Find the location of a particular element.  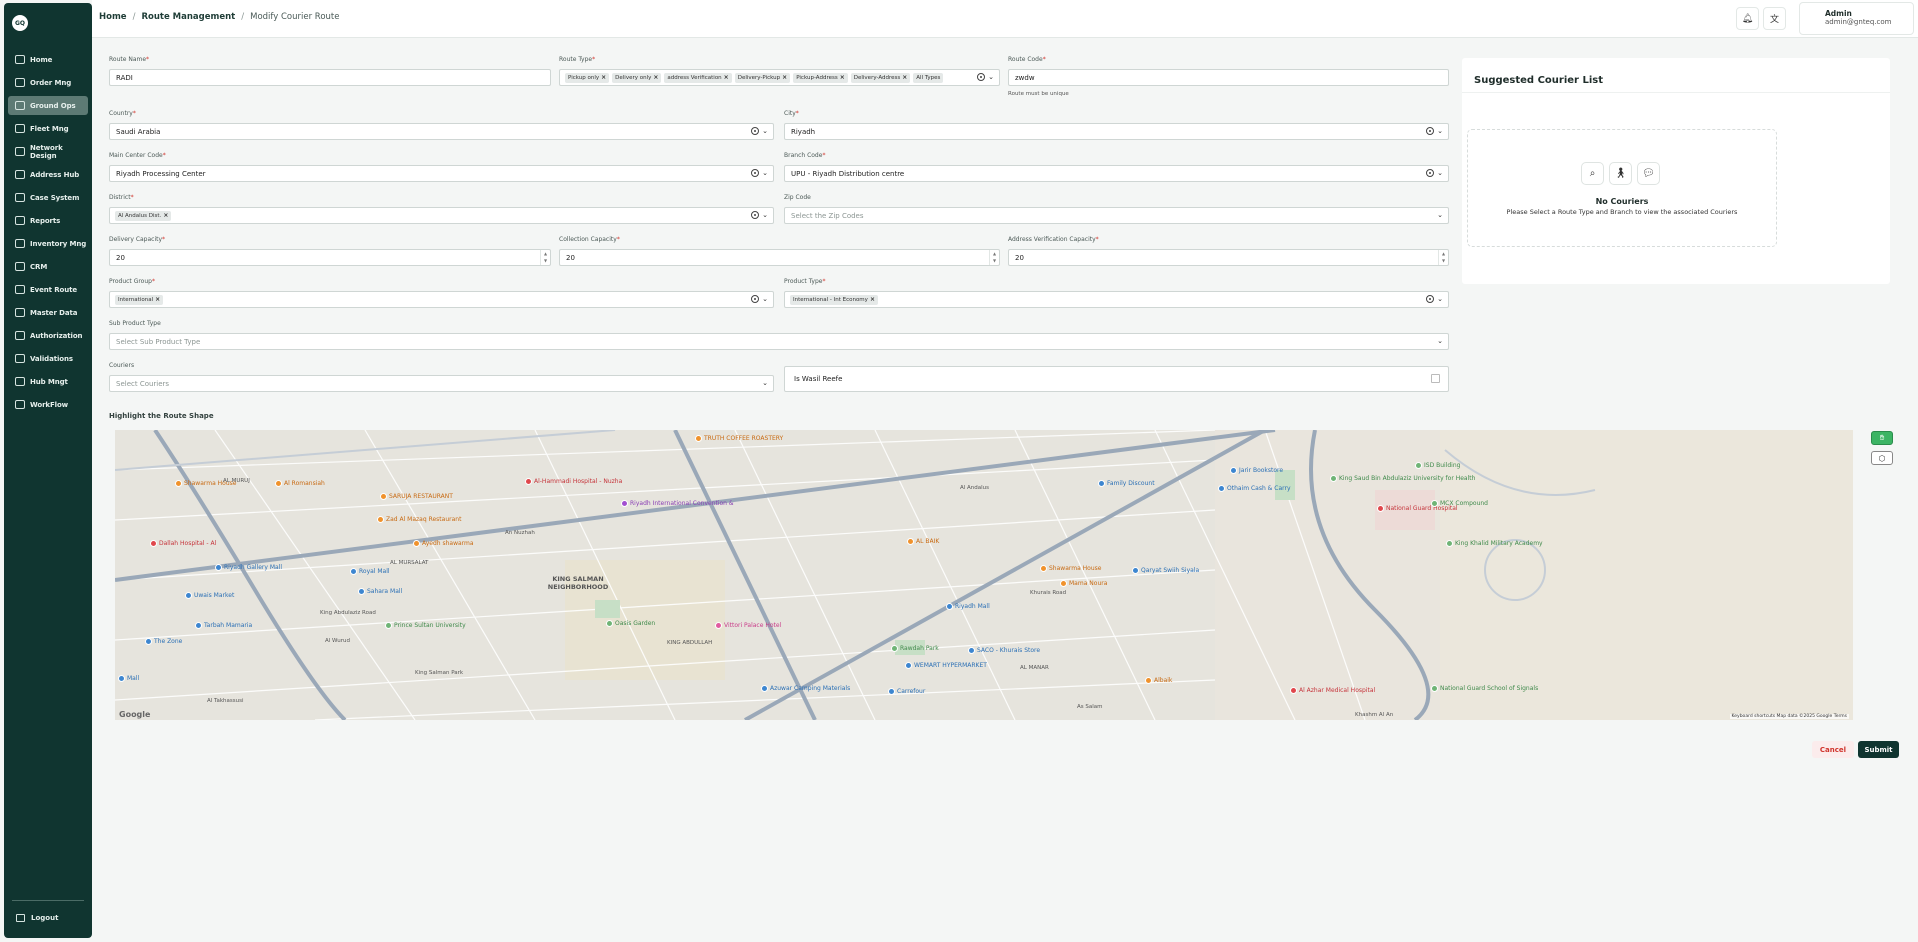

district-select: Al Andalus Dist. × ⌄ is located at coordinates (441, 215).